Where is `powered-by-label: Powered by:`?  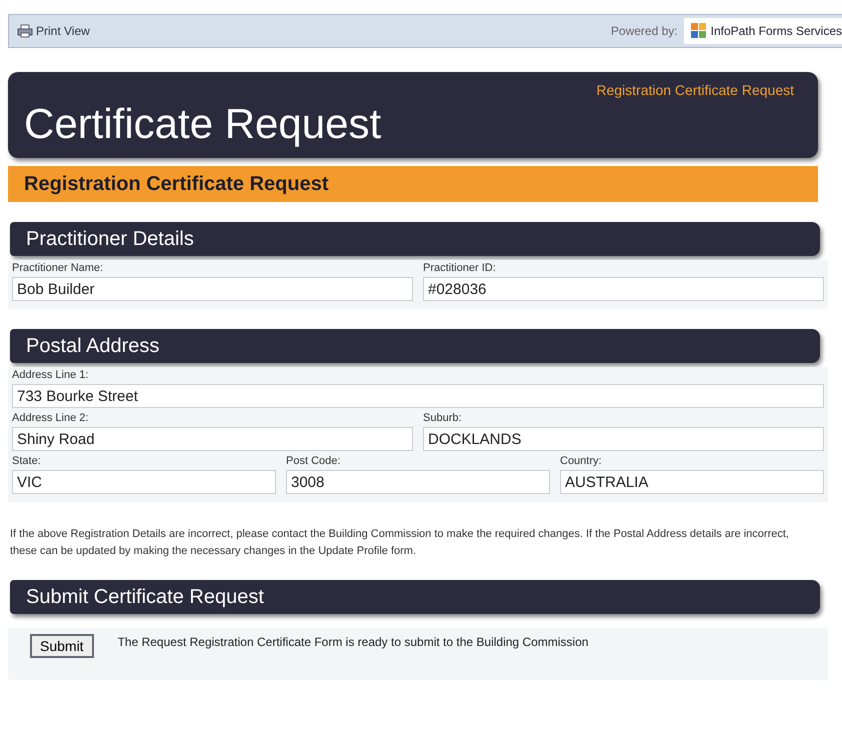 powered-by-label: Powered by: is located at coordinates (644, 31).